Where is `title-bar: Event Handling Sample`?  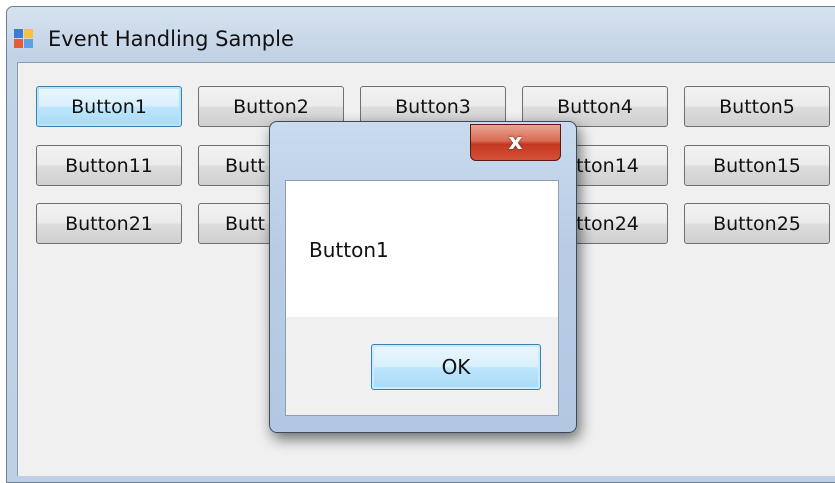 title-bar: Event Handling Sample is located at coordinates (414, 39).